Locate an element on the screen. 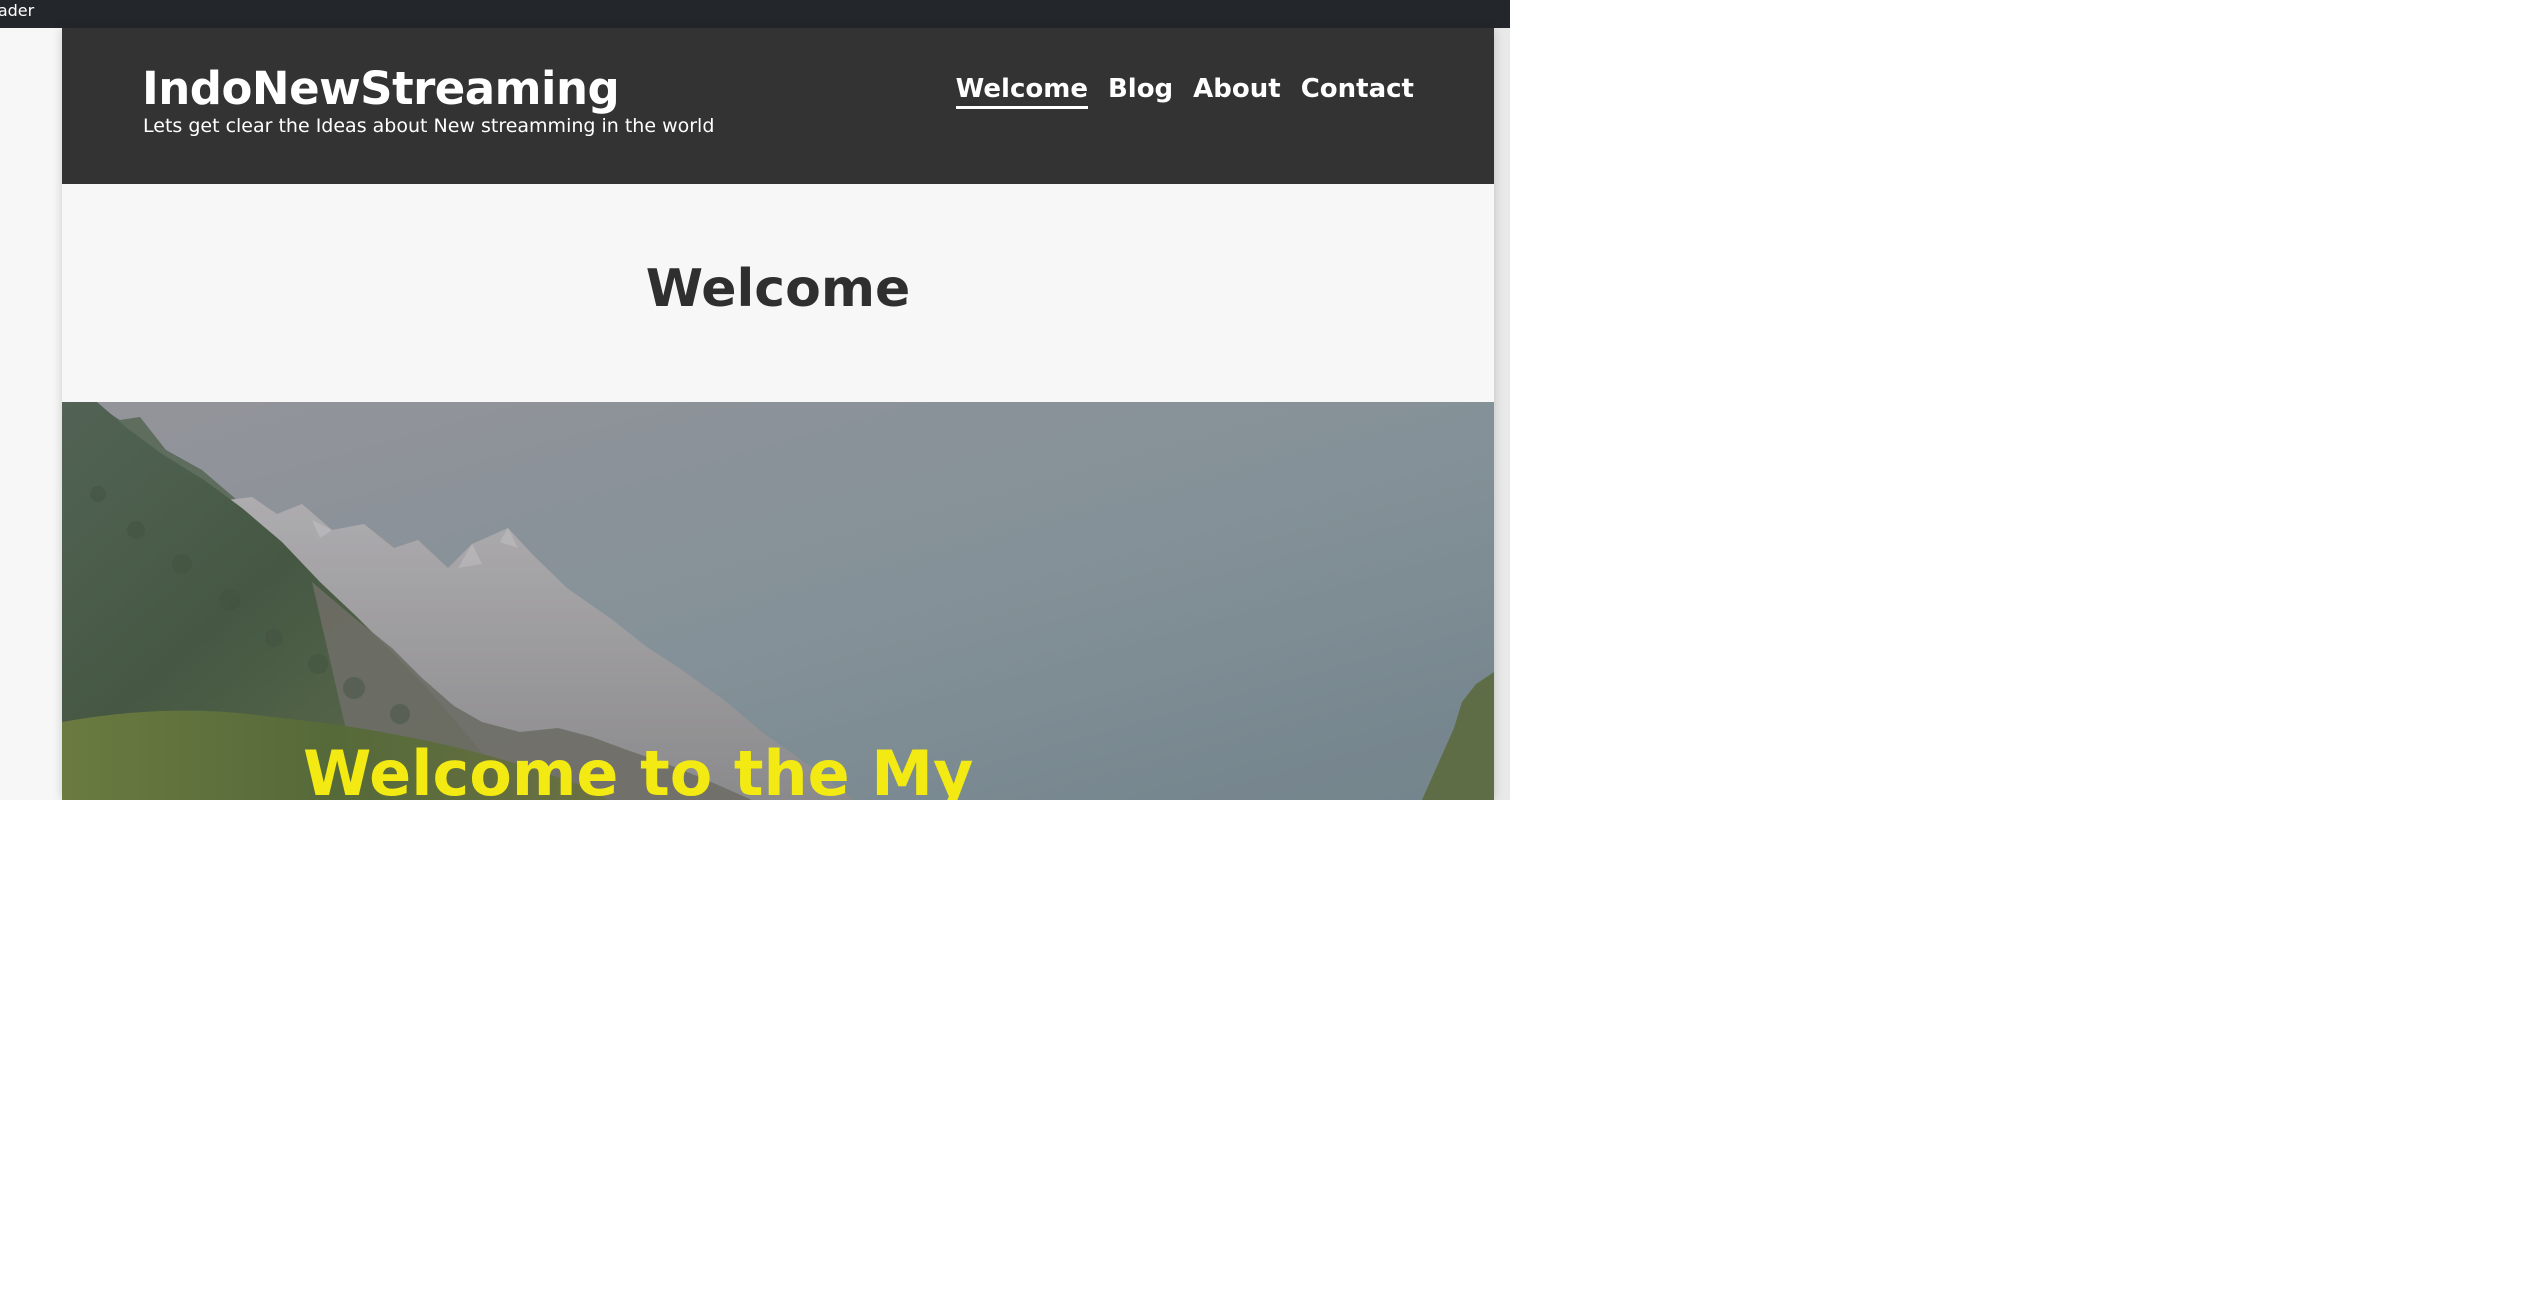  page-title: Welcome is located at coordinates (778, 289).